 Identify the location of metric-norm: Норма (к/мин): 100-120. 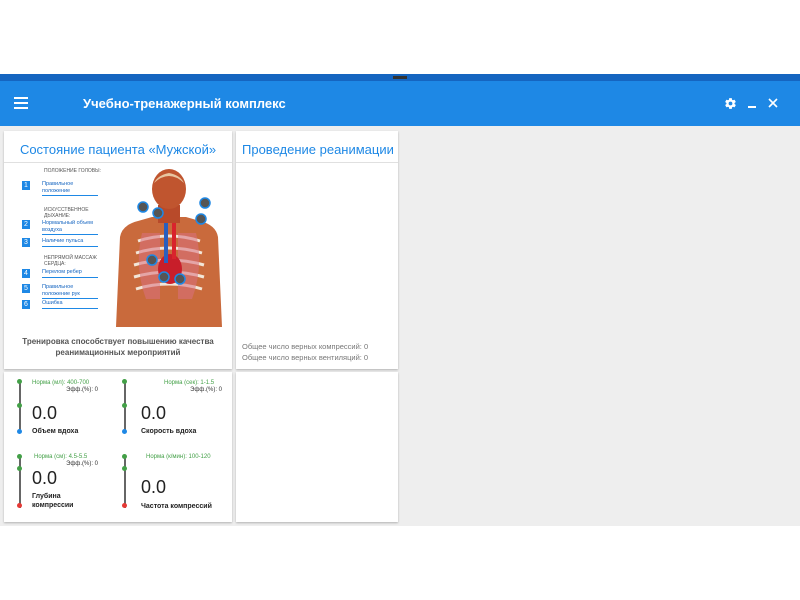
(178, 457).